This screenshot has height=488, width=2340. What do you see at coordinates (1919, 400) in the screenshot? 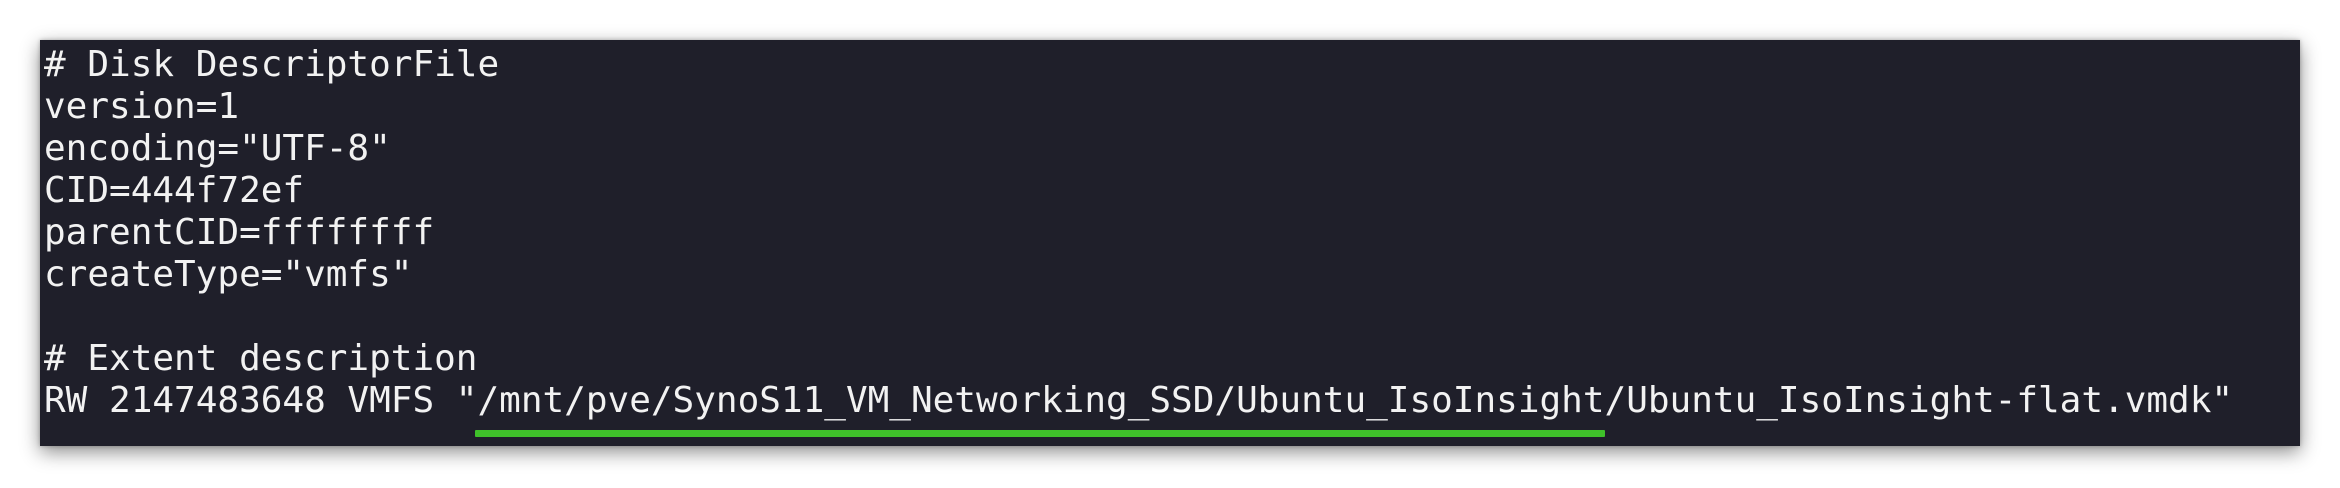
I see `extent-line-suffix: /Ubuntu_IsoInsight-flat.vmdk"` at bounding box center [1919, 400].